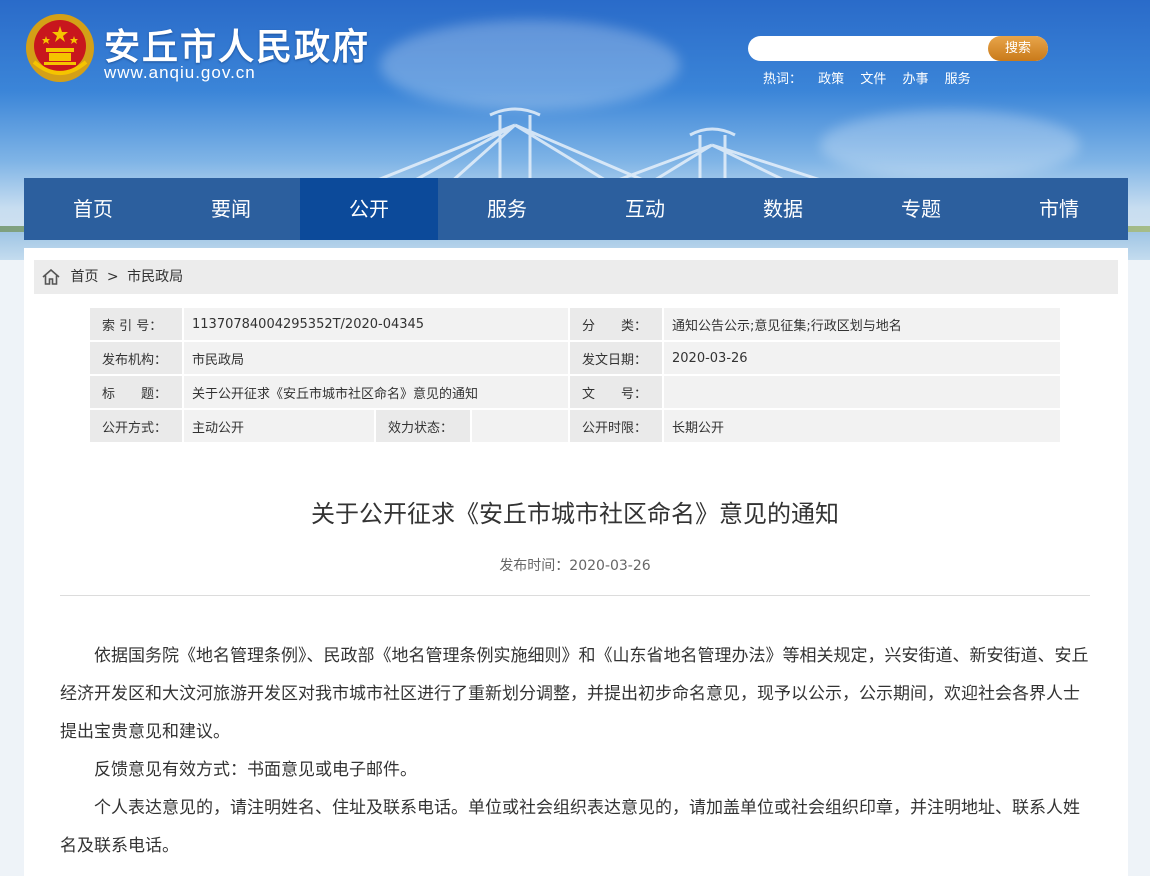  I want to click on meta-term-label: 公开时限：, so click(616, 426).